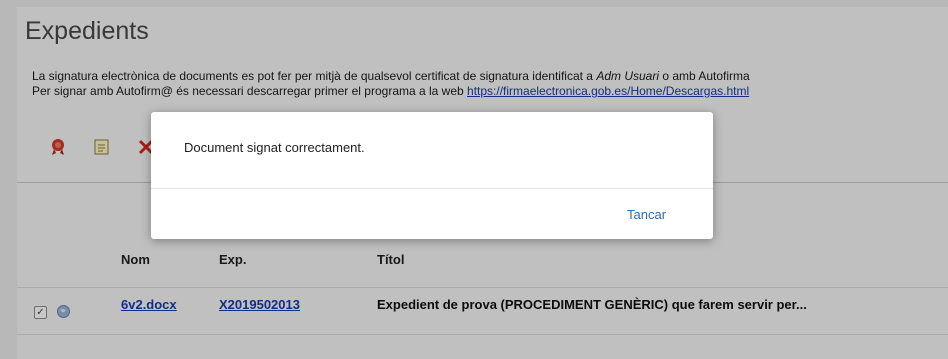  What do you see at coordinates (646, 214) in the screenshot?
I see `close-button: Tancar` at bounding box center [646, 214].